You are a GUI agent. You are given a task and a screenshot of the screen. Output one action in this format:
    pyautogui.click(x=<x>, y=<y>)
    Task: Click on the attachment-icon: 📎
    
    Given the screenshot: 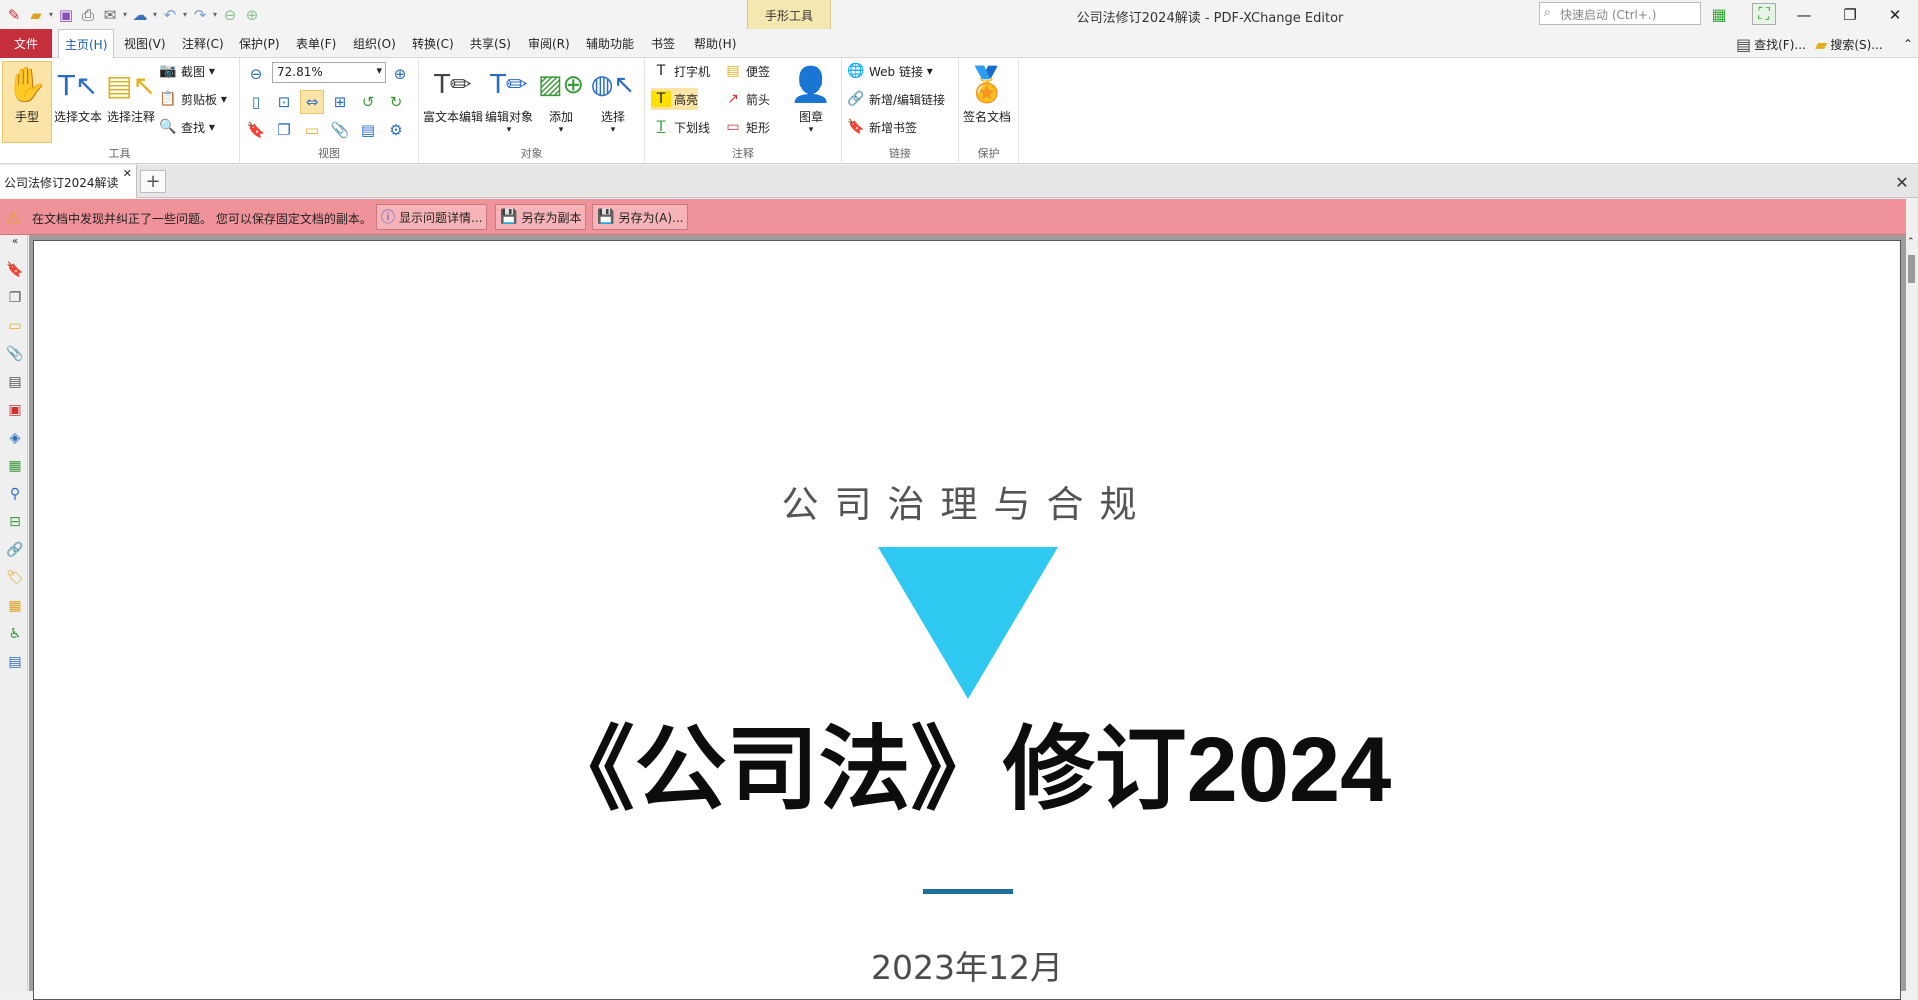 What is the action you would take?
    pyautogui.click(x=340, y=130)
    